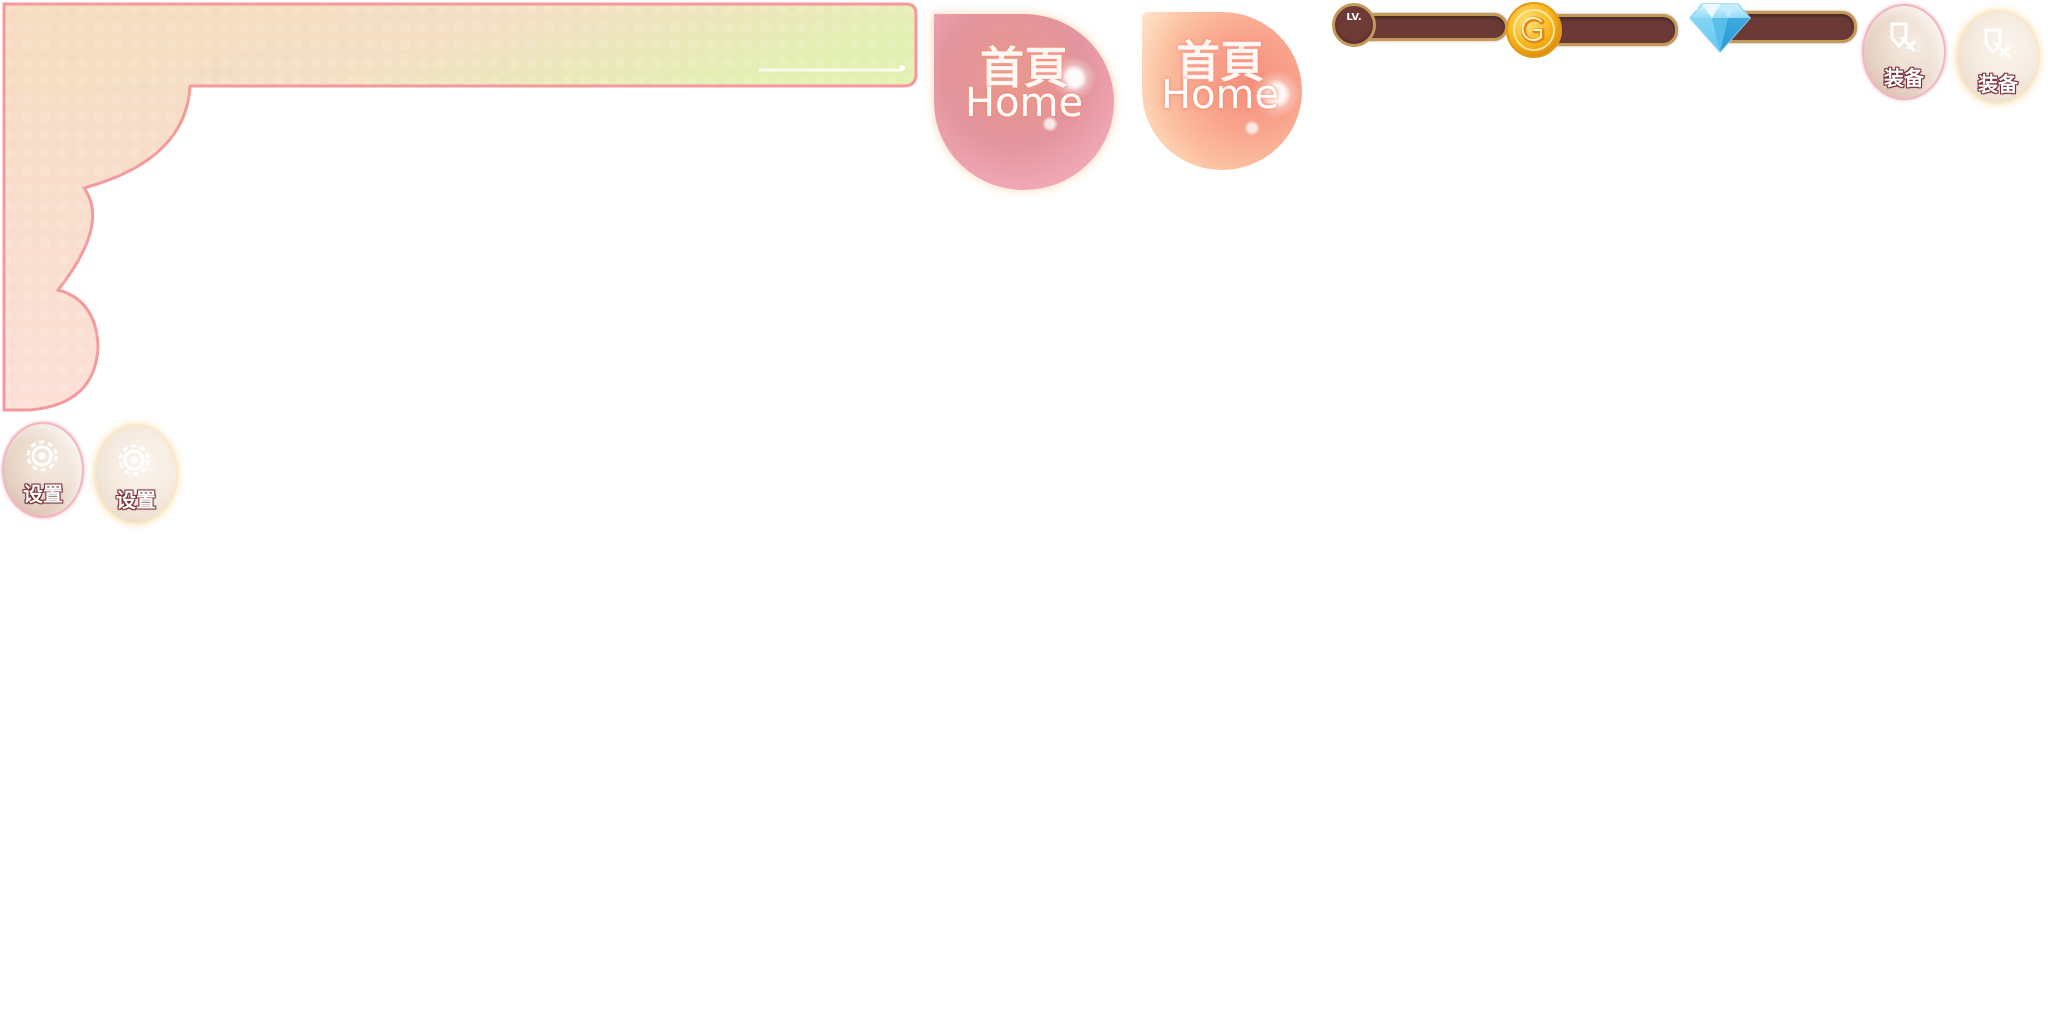  I want to click on level-badge-label: LV., so click(1354, 17).